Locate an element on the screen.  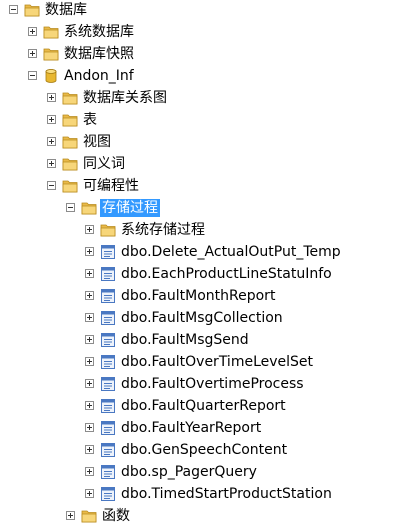
tree-node-andon-inf: Andon_Inf is located at coordinates (203, 77).